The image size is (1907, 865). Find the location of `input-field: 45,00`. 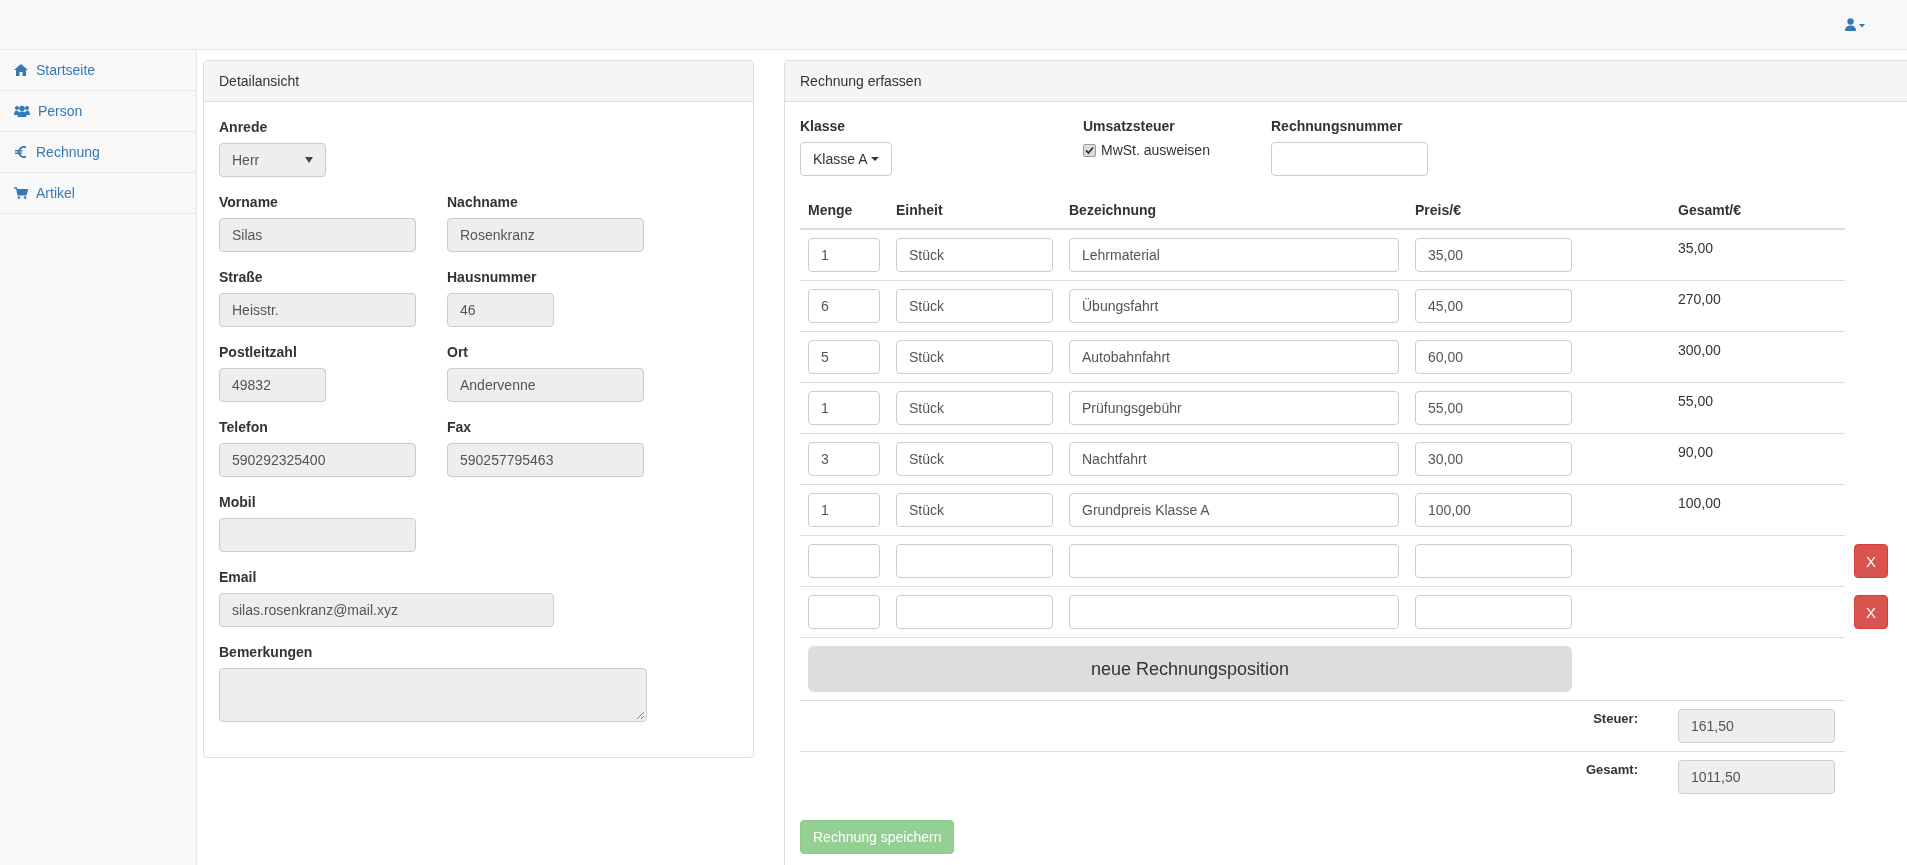

input-field: 45,00 is located at coordinates (1493, 306).